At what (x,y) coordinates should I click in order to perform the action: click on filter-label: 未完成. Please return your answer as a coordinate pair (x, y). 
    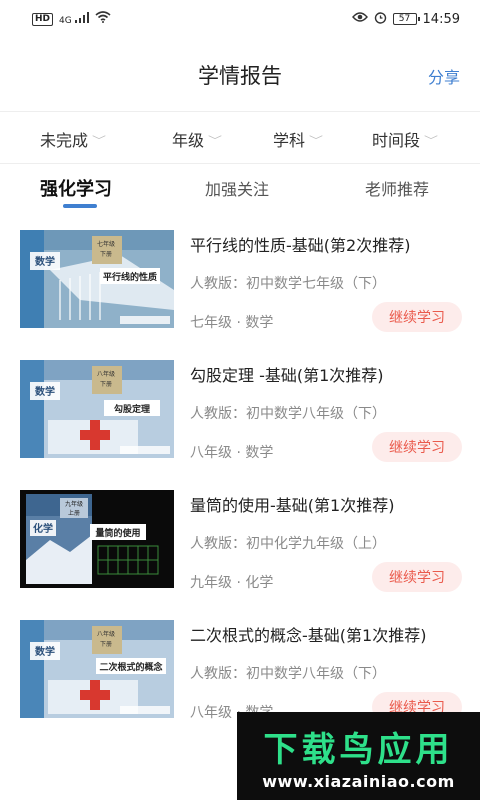
    Looking at the image, I should click on (64, 140).